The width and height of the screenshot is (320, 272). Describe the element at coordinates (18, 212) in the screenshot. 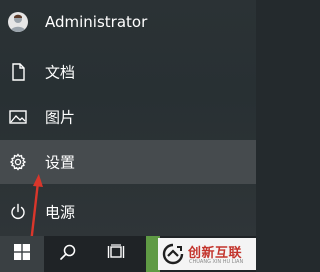

I see `power-icon` at that location.